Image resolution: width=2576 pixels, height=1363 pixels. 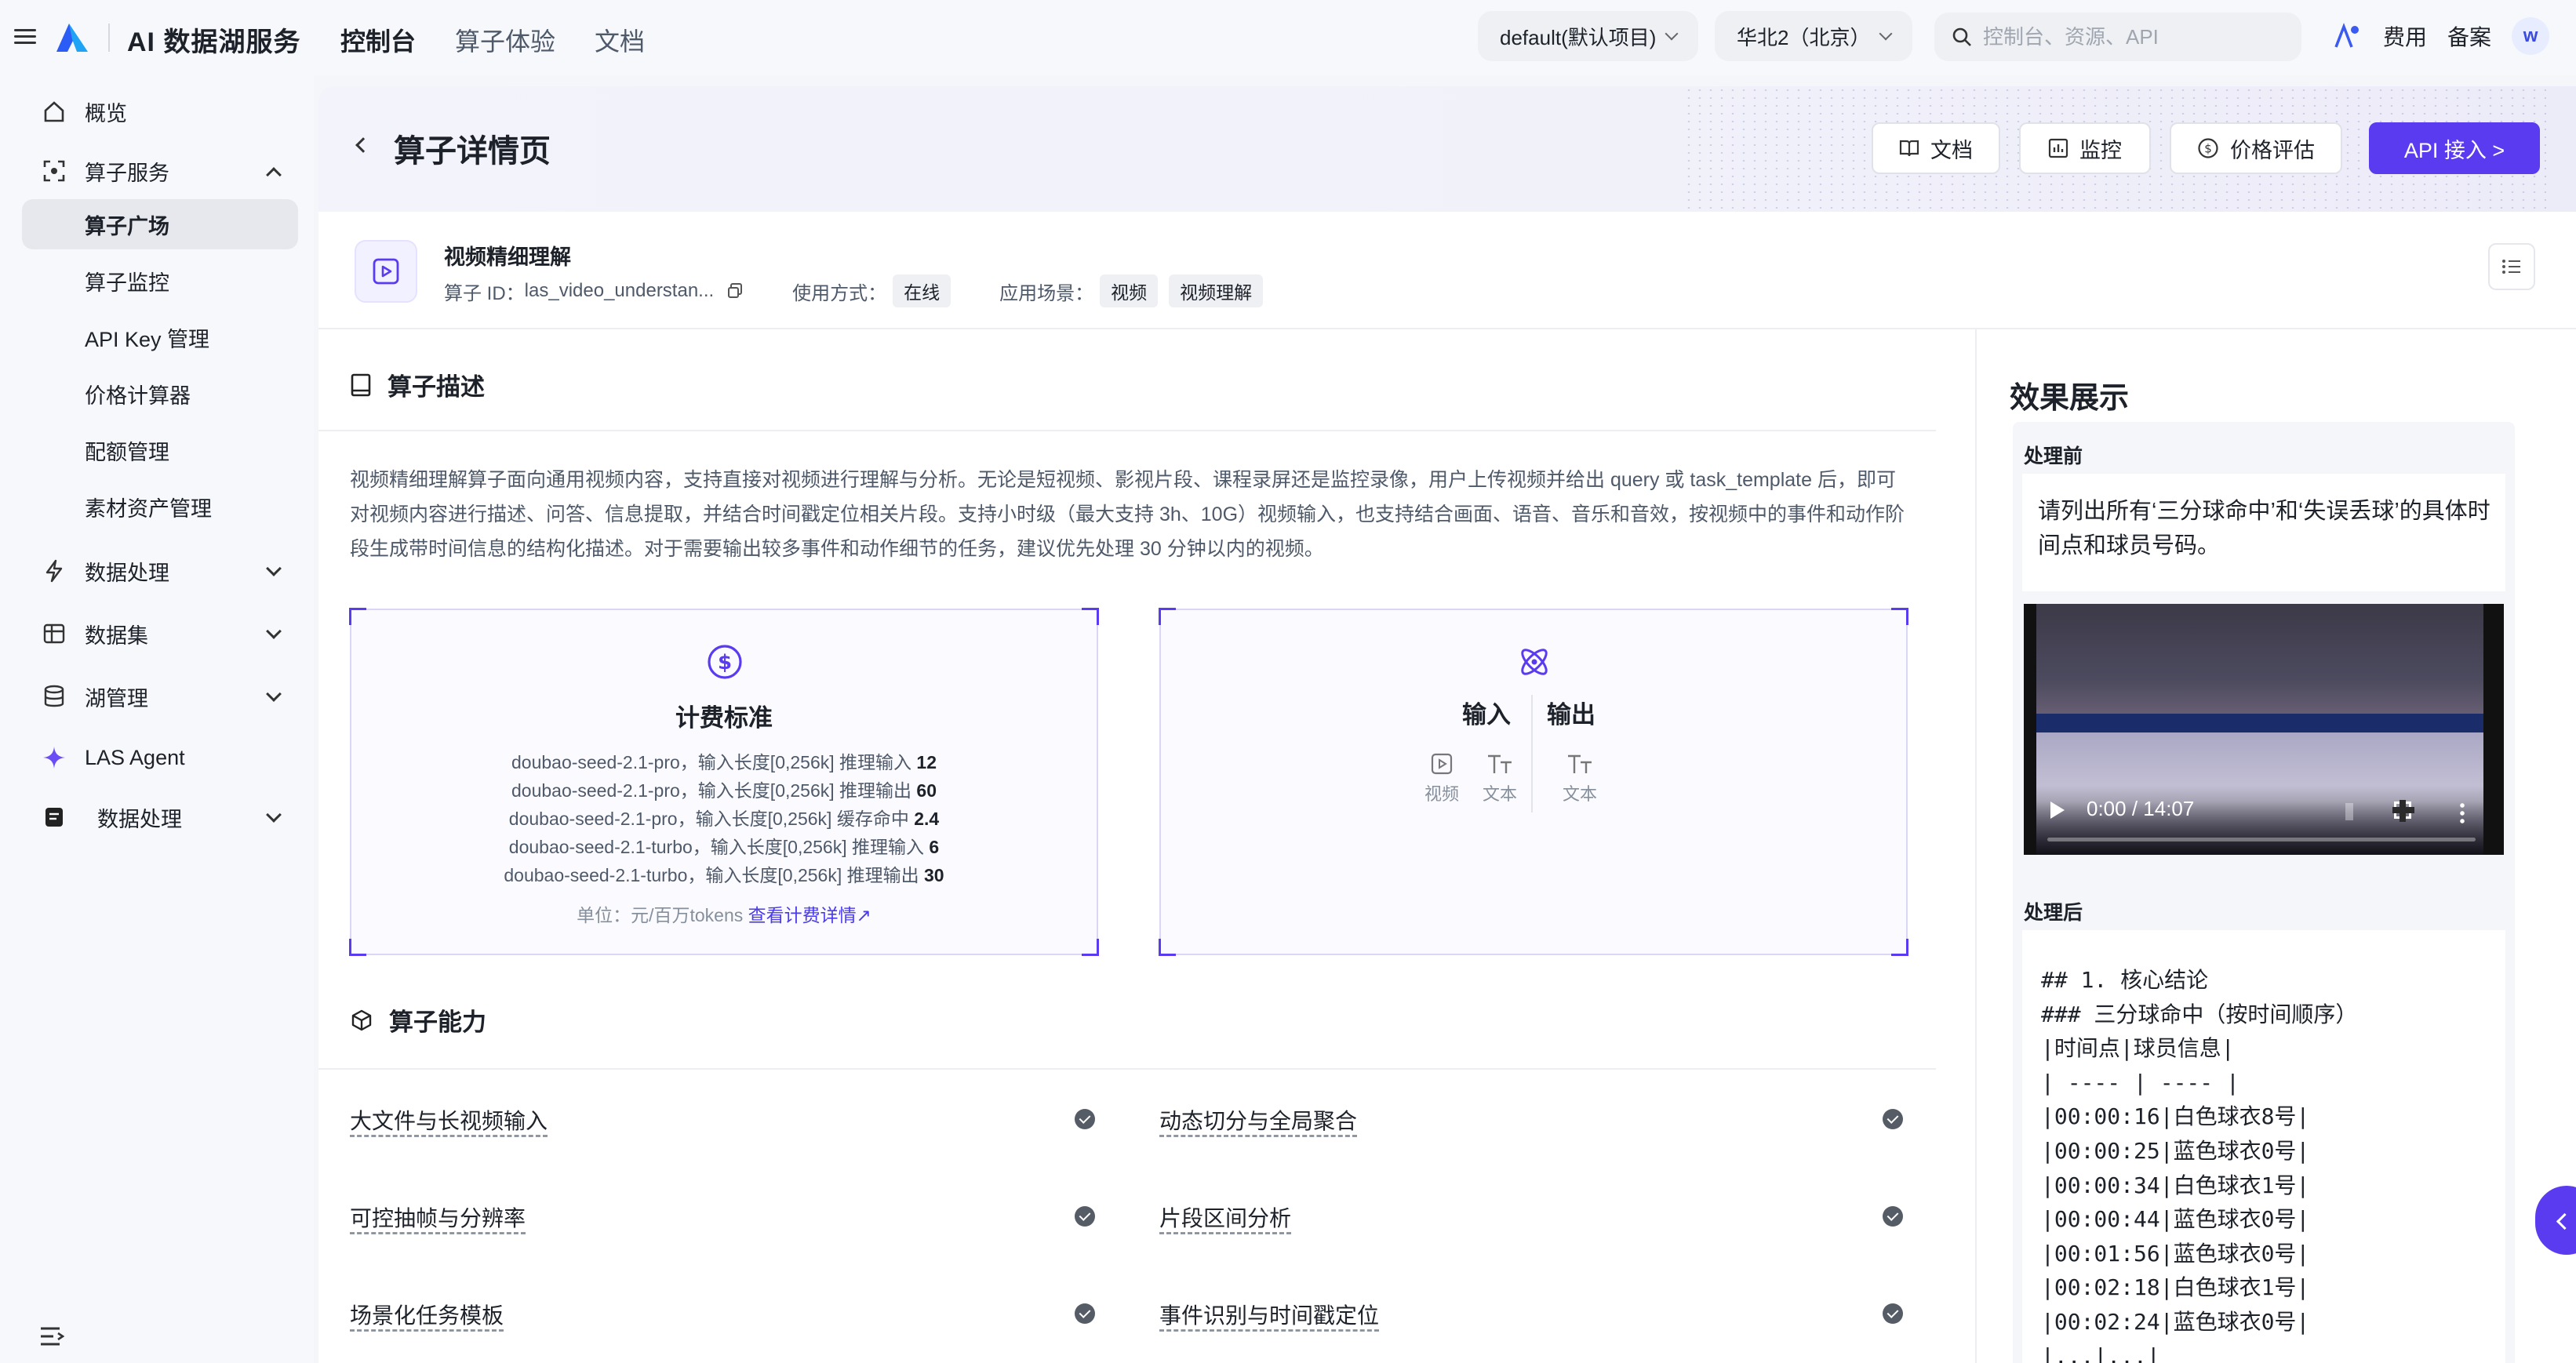 I want to click on sidebar-item-las-agent: LAS Agent, so click(x=160, y=757).